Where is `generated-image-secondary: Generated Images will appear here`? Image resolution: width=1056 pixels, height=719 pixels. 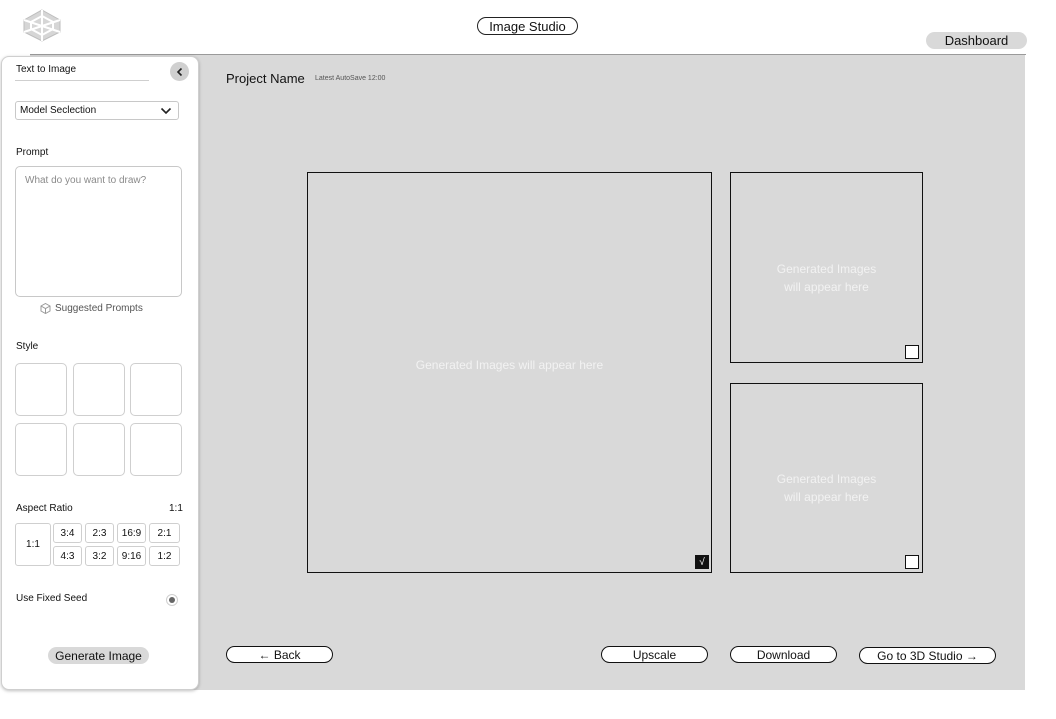 generated-image-secondary: Generated Images will appear here is located at coordinates (826, 267).